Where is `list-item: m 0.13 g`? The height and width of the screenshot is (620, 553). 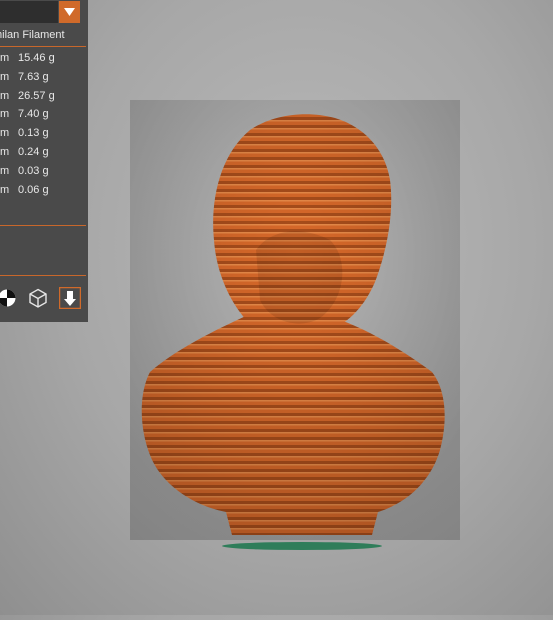 list-item: m 0.13 g is located at coordinates (44, 134).